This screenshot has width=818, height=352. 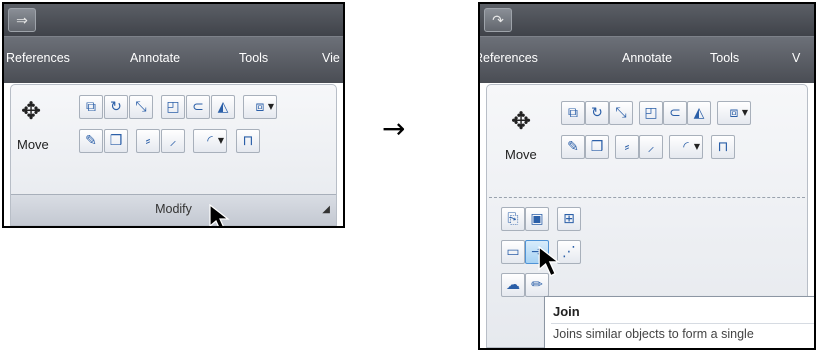 What do you see at coordinates (653, 334) in the screenshot?
I see `tooltip-description: Joins similar objects to form a single` at bounding box center [653, 334].